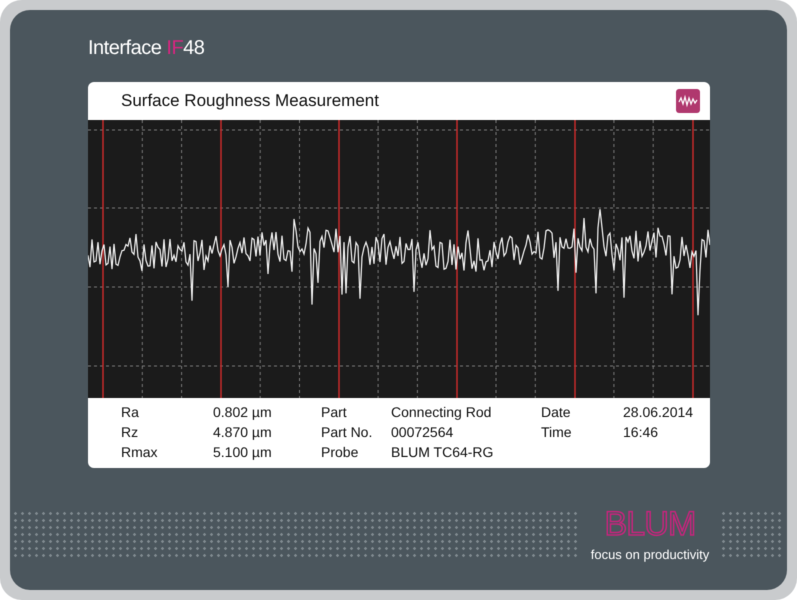 Image resolution: width=797 pixels, height=600 pixels. What do you see at coordinates (130, 412) in the screenshot?
I see `field-label: Ra` at bounding box center [130, 412].